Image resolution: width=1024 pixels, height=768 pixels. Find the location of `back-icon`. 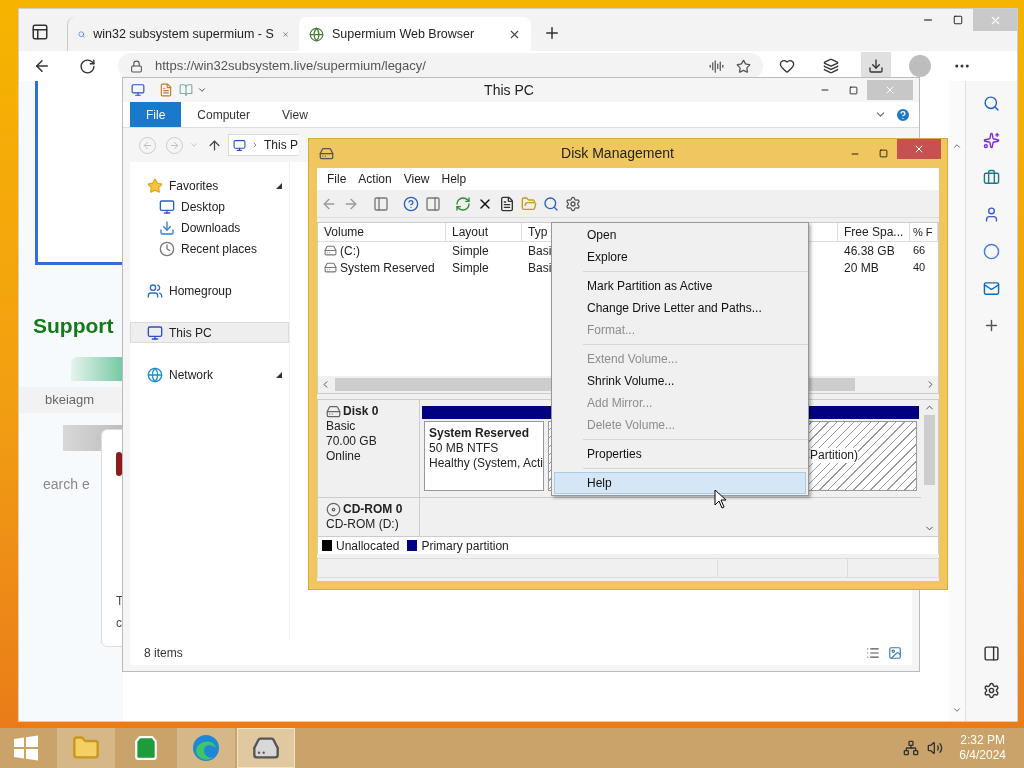

back-icon is located at coordinates (42, 66).